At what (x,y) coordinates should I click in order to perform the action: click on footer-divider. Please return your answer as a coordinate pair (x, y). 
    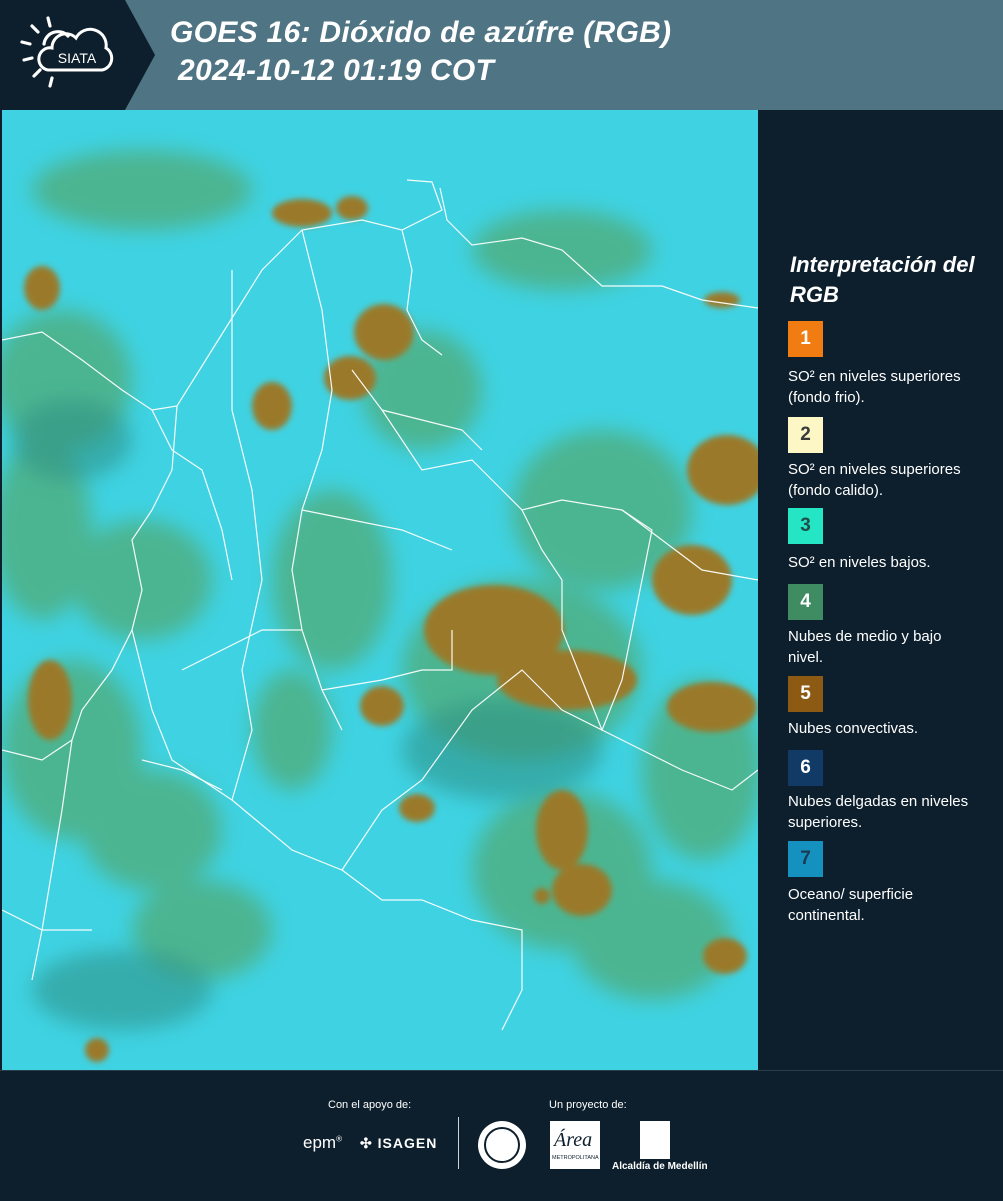
    Looking at the image, I should click on (458, 1143).